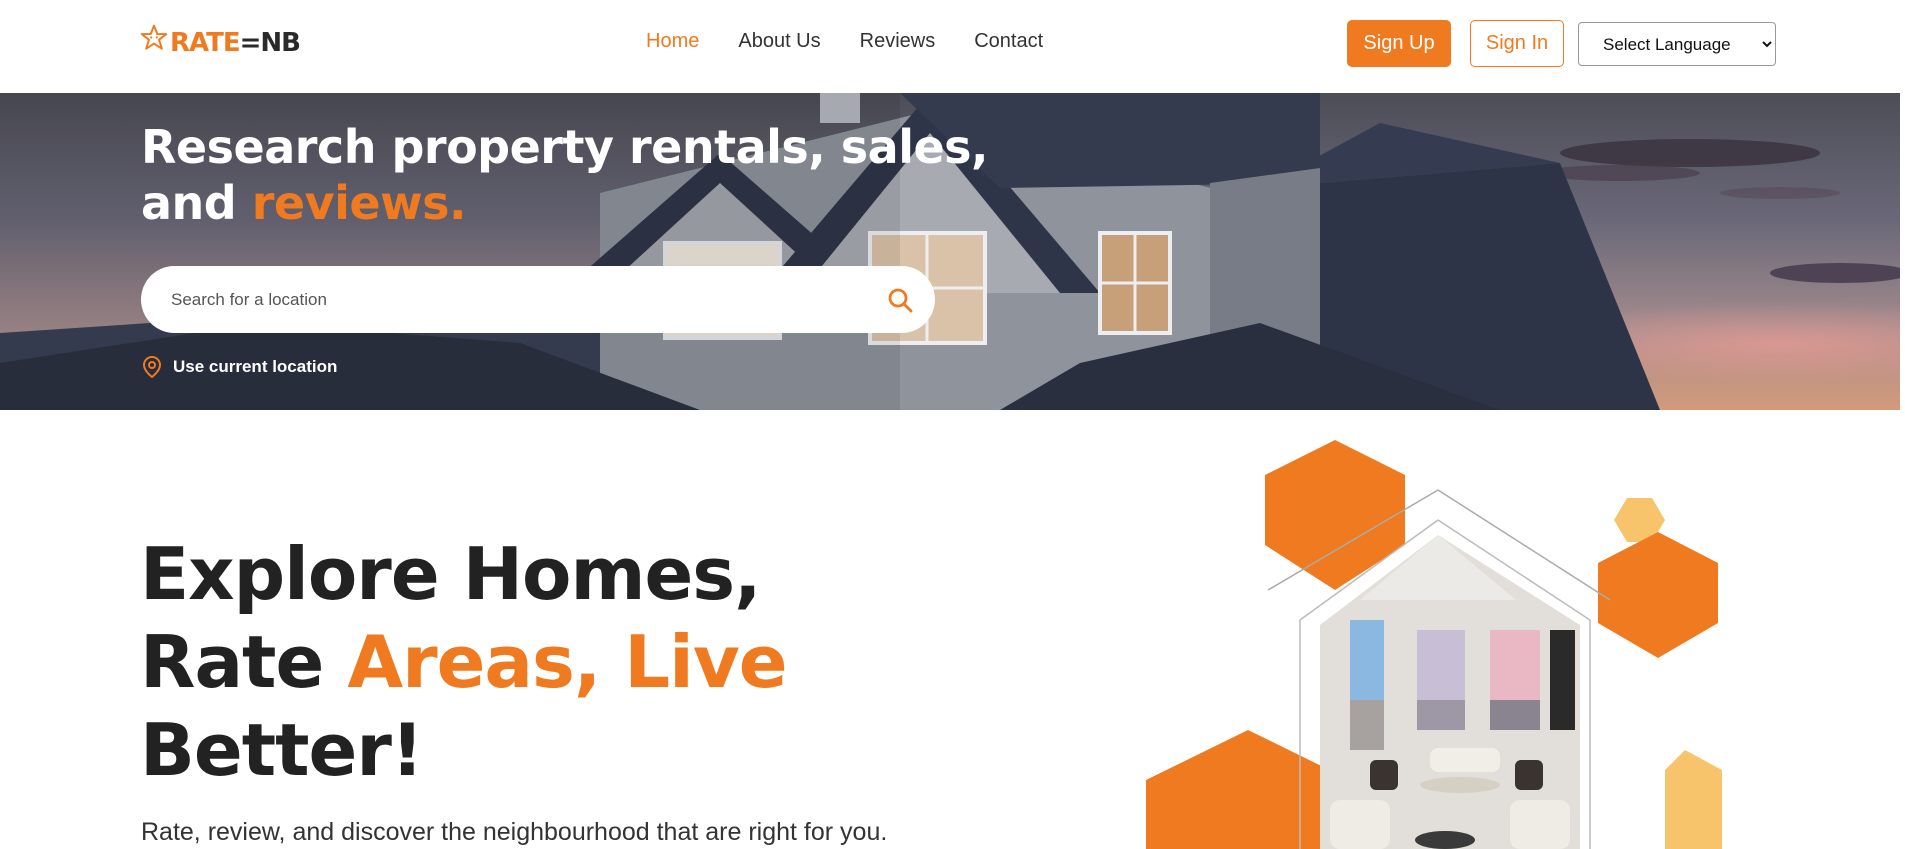 The width and height of the screenshot is (1905, 849). I want to click on main-nav: Home About Us Reviews Contact, so click(864, 41).